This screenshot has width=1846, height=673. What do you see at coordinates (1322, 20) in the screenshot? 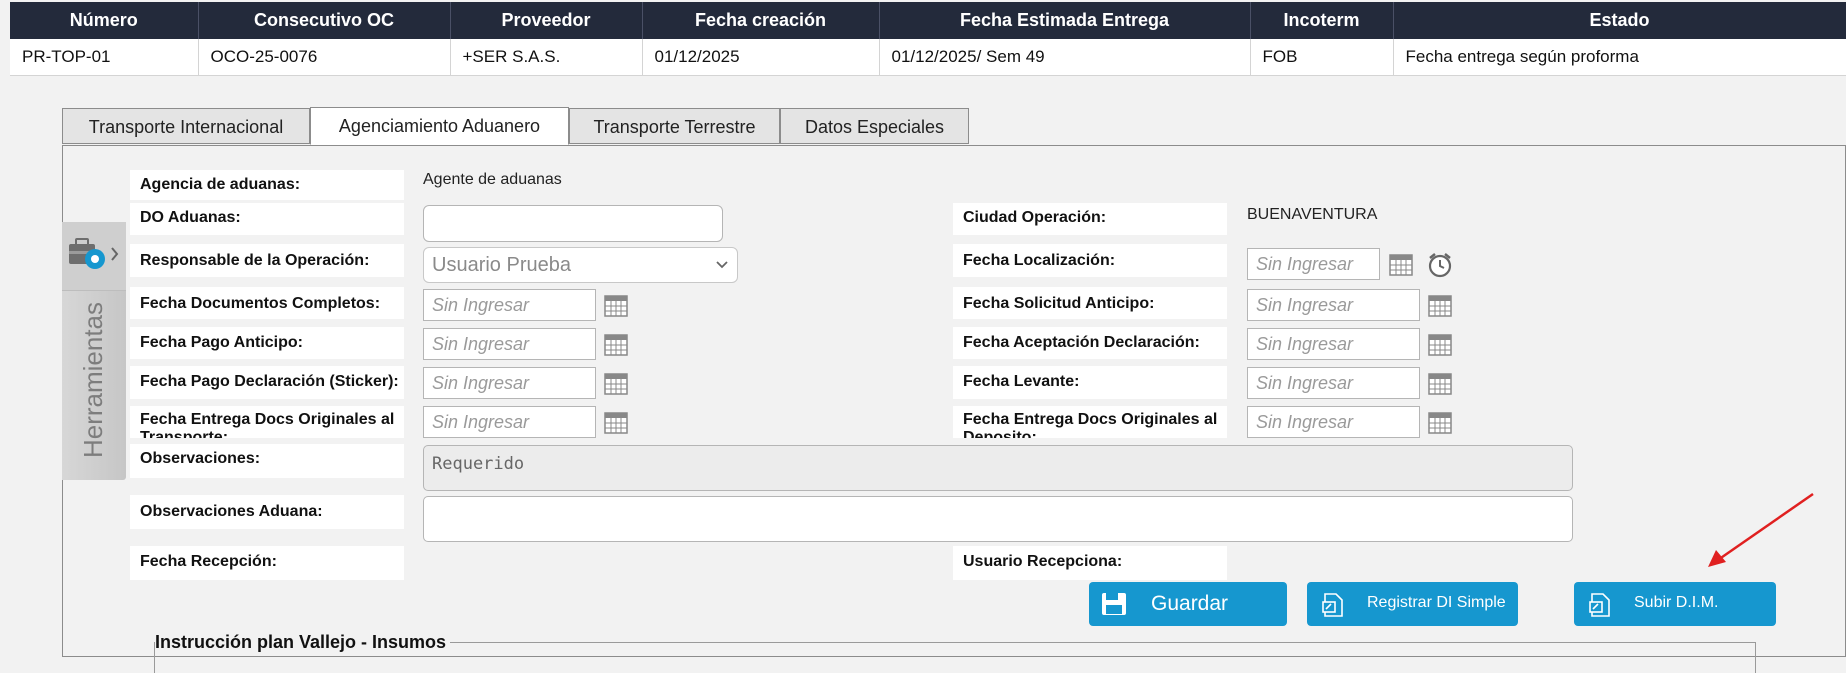
I see `column-header: Incoterm` at bounding box center [1322, 20].